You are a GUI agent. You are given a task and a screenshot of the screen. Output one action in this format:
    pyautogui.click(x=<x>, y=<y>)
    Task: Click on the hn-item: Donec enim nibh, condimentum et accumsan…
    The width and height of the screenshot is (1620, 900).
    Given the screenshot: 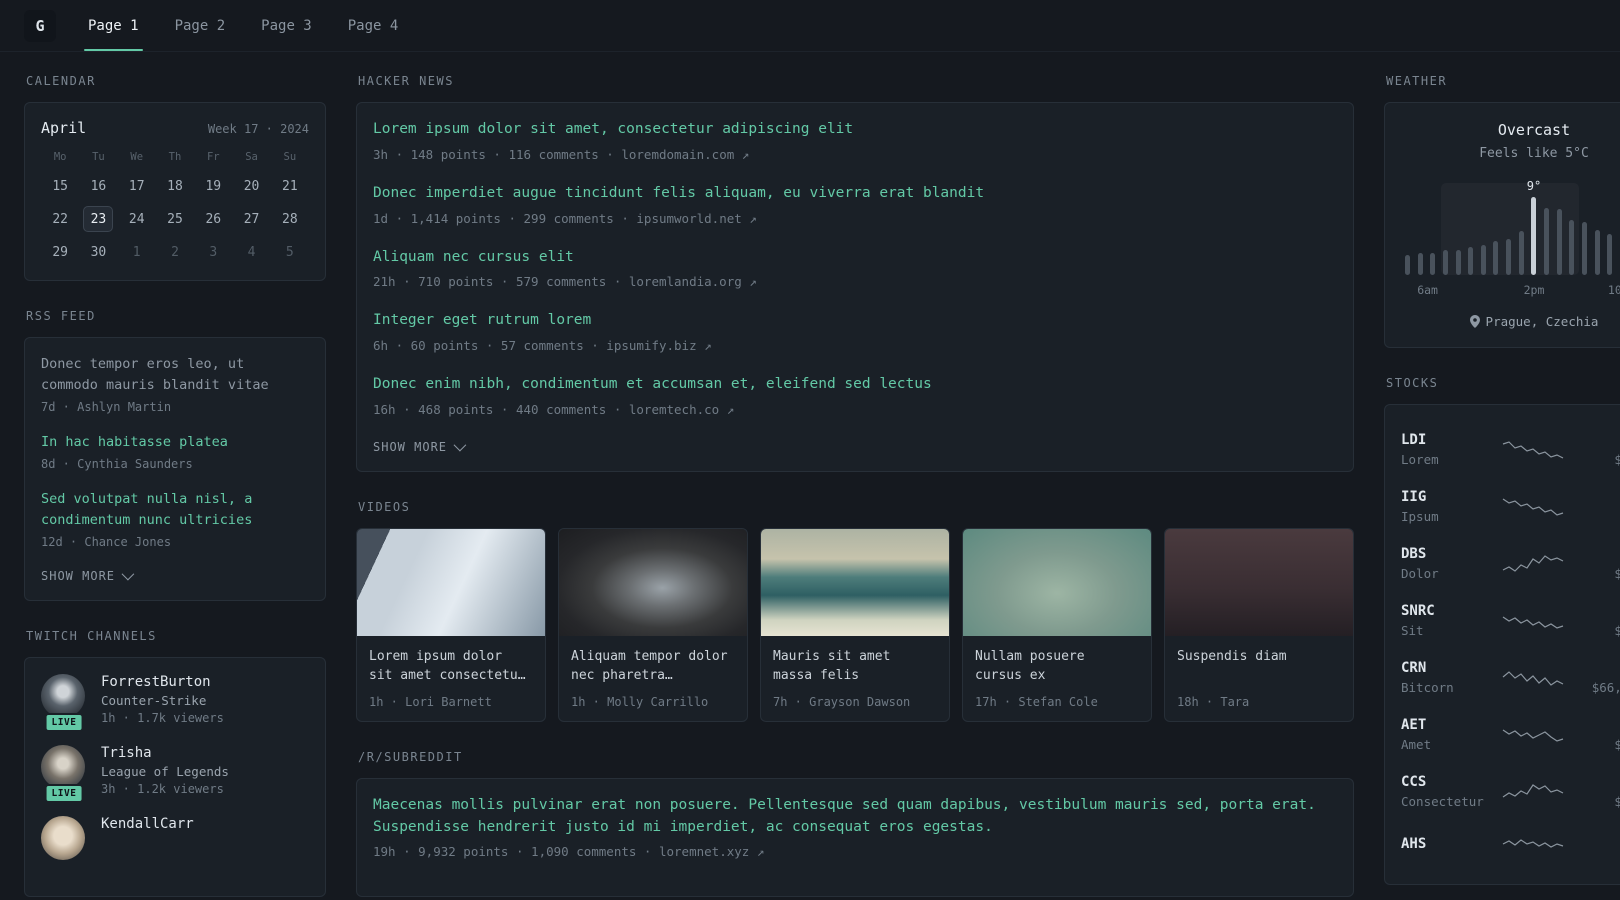 What is the action you would take?
    pyautogui.click(x=855, y=395)
    